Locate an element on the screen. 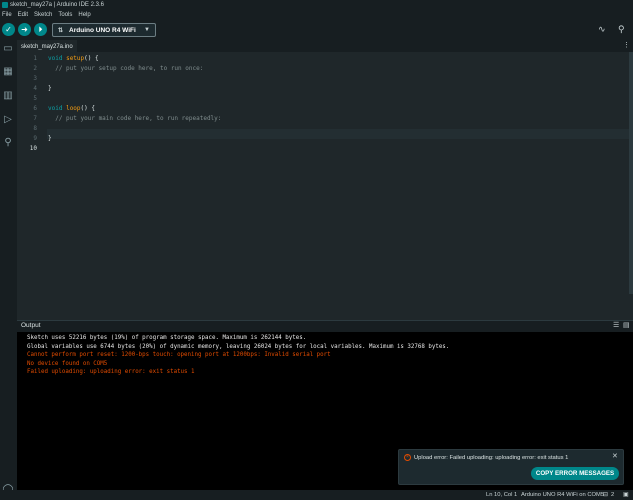 The height and width of the screenshot is (500, 633). output-header is located at coordinates (325, 326).